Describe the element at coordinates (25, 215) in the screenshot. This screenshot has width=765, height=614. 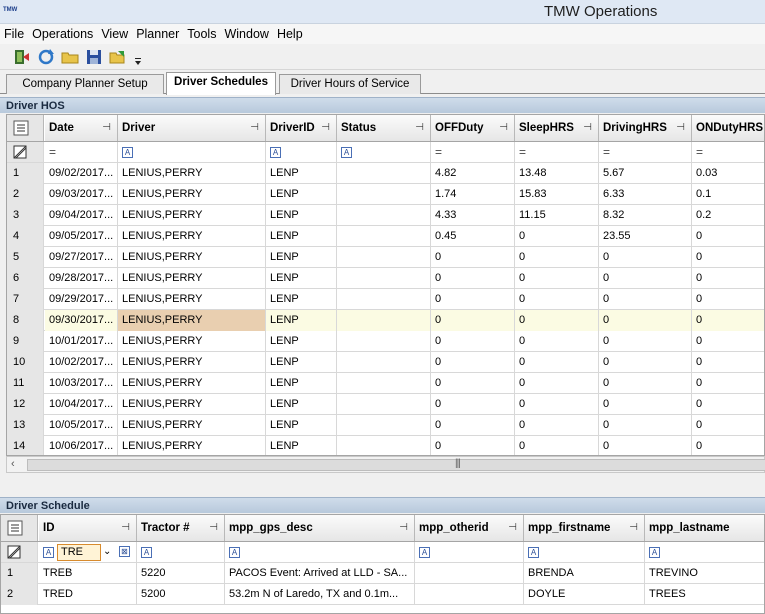
I see `row-number: 3` at that location.